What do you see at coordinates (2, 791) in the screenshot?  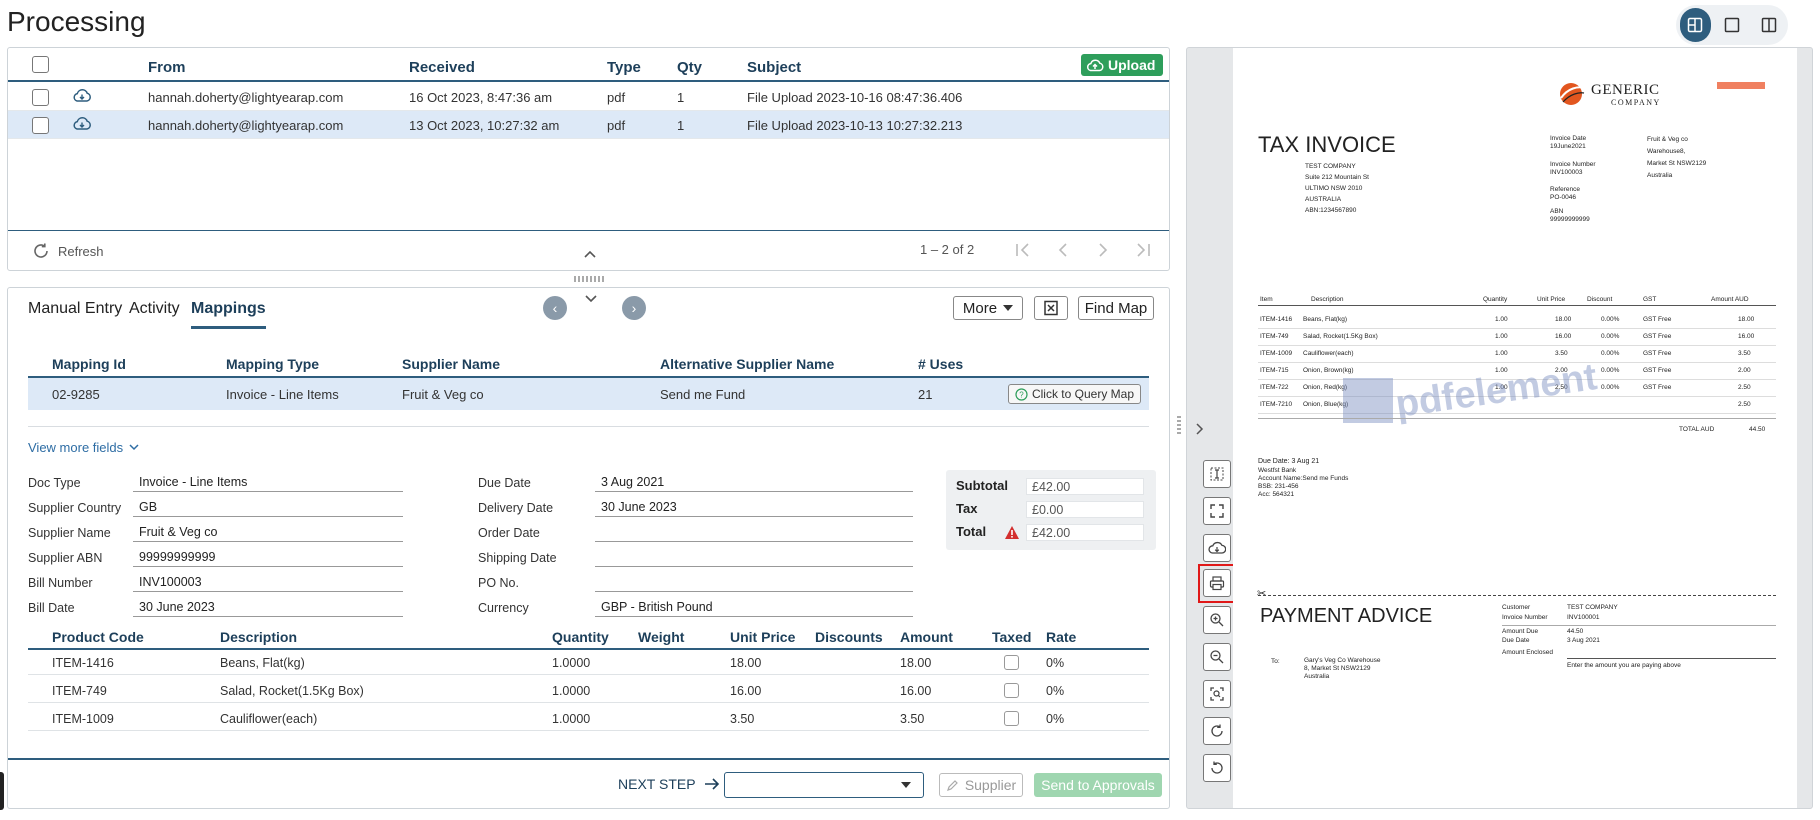 I see `side-tab` at bounding box center [2, 791].